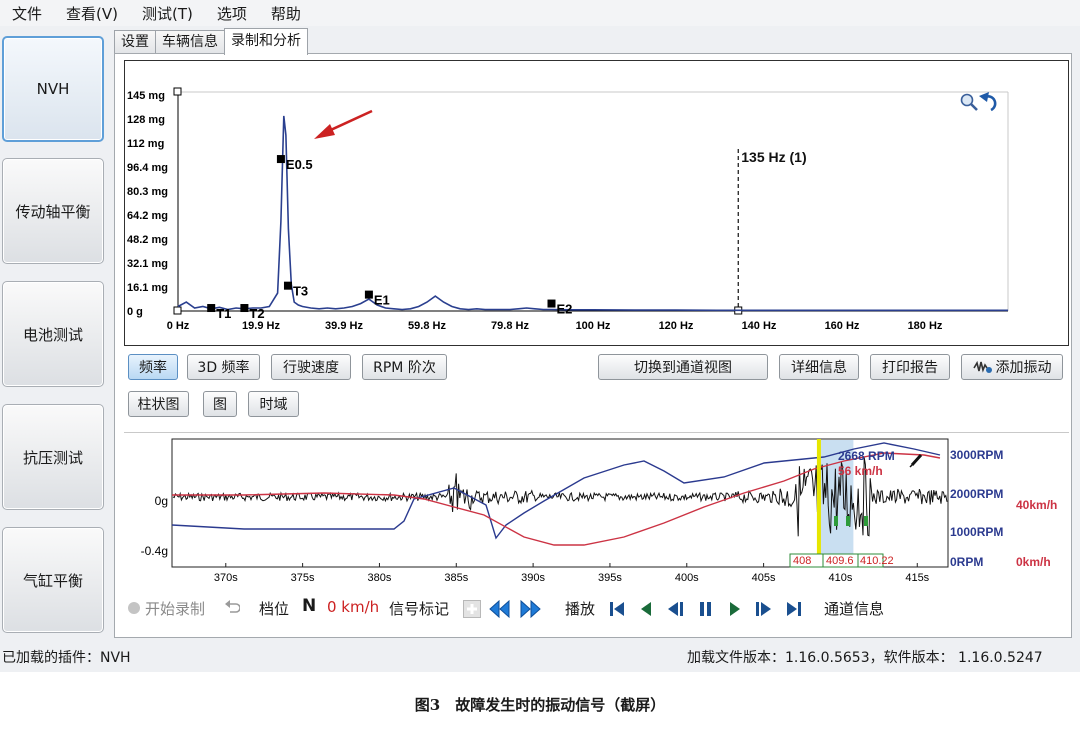  I want to click on y-tick-label: 145 mg, so click(146, 96).